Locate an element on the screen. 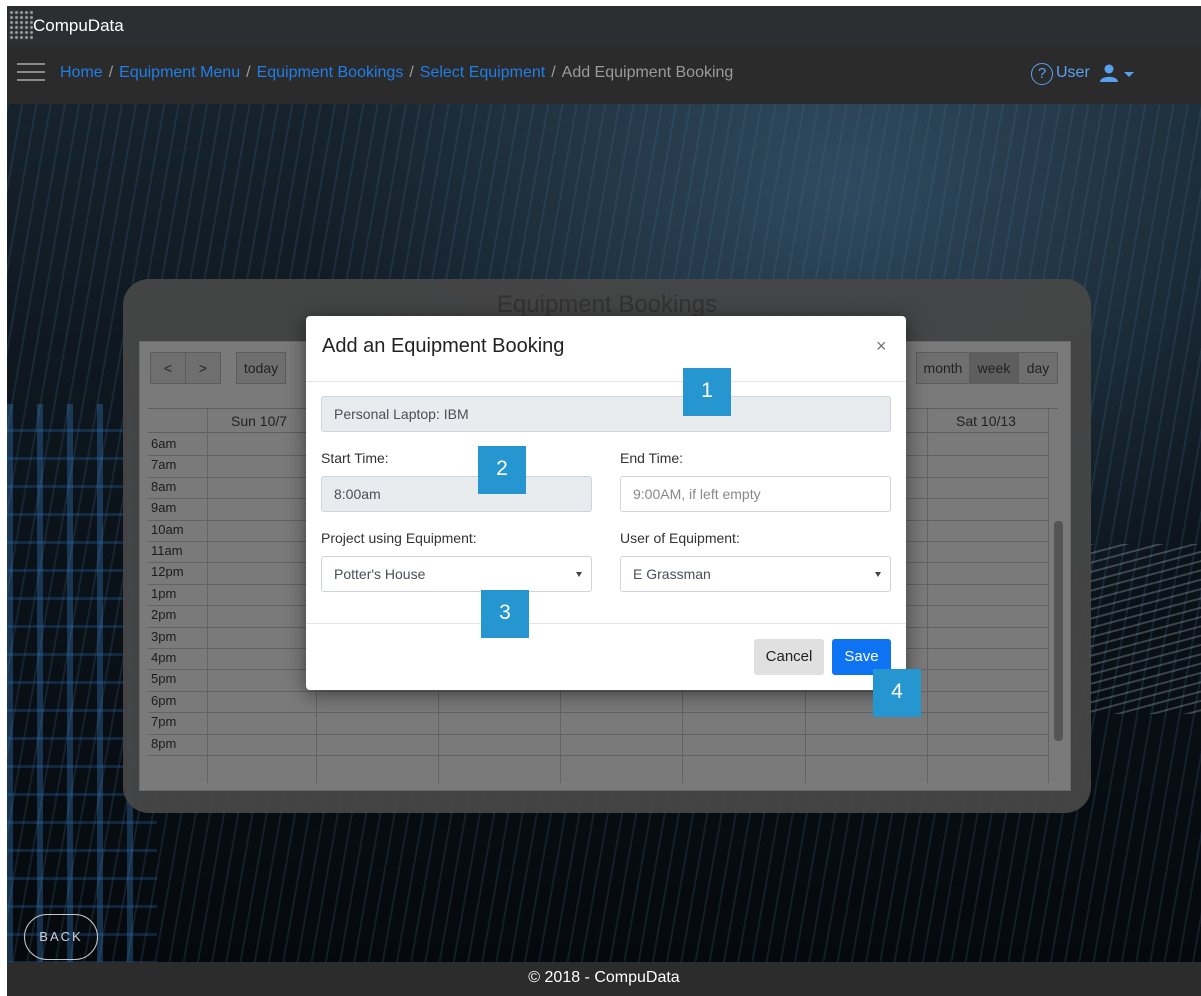  modal-title: Add an Equipment Booking is located at coordinates (443, 346).